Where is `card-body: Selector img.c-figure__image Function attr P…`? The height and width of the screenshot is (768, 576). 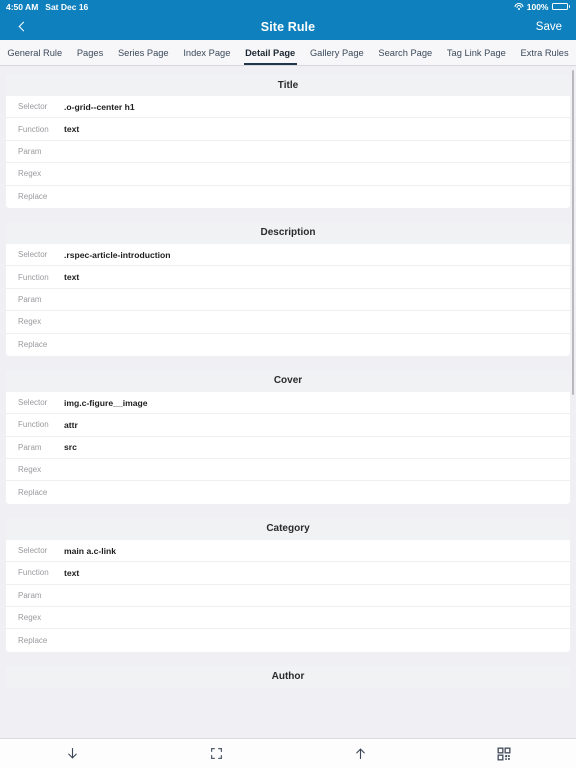 card-body: Selector img.c-figure__image Function attr P… is located at coordinates (288, 447).